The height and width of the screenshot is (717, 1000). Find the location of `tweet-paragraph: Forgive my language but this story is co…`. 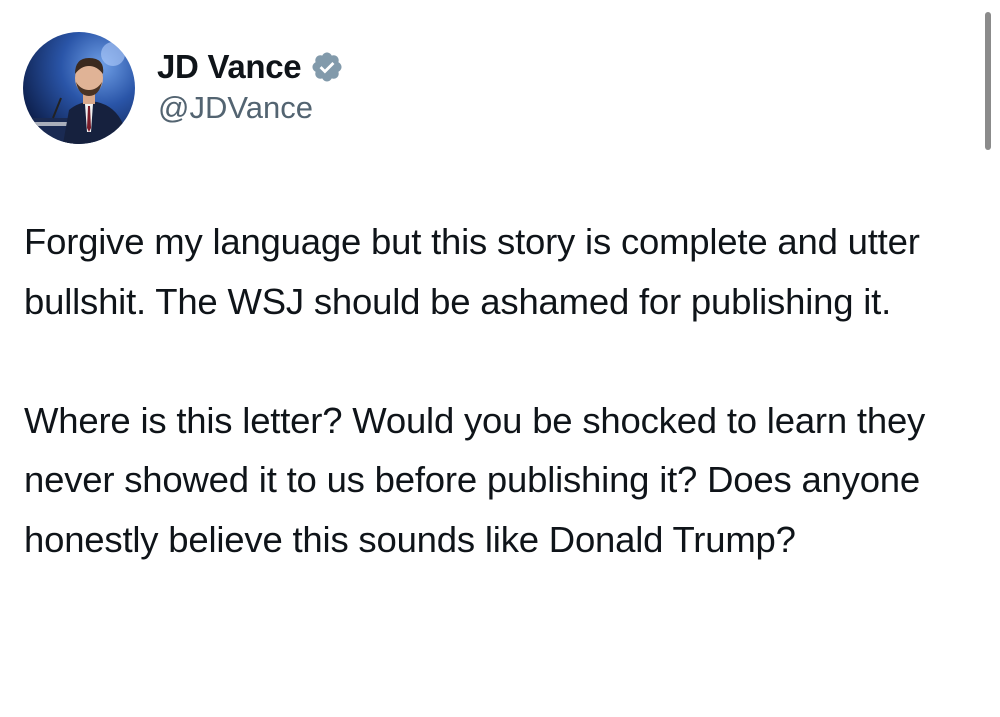

tweet-paragraph: Forgive my language but this story is co… is located at coordinates (472, 271).